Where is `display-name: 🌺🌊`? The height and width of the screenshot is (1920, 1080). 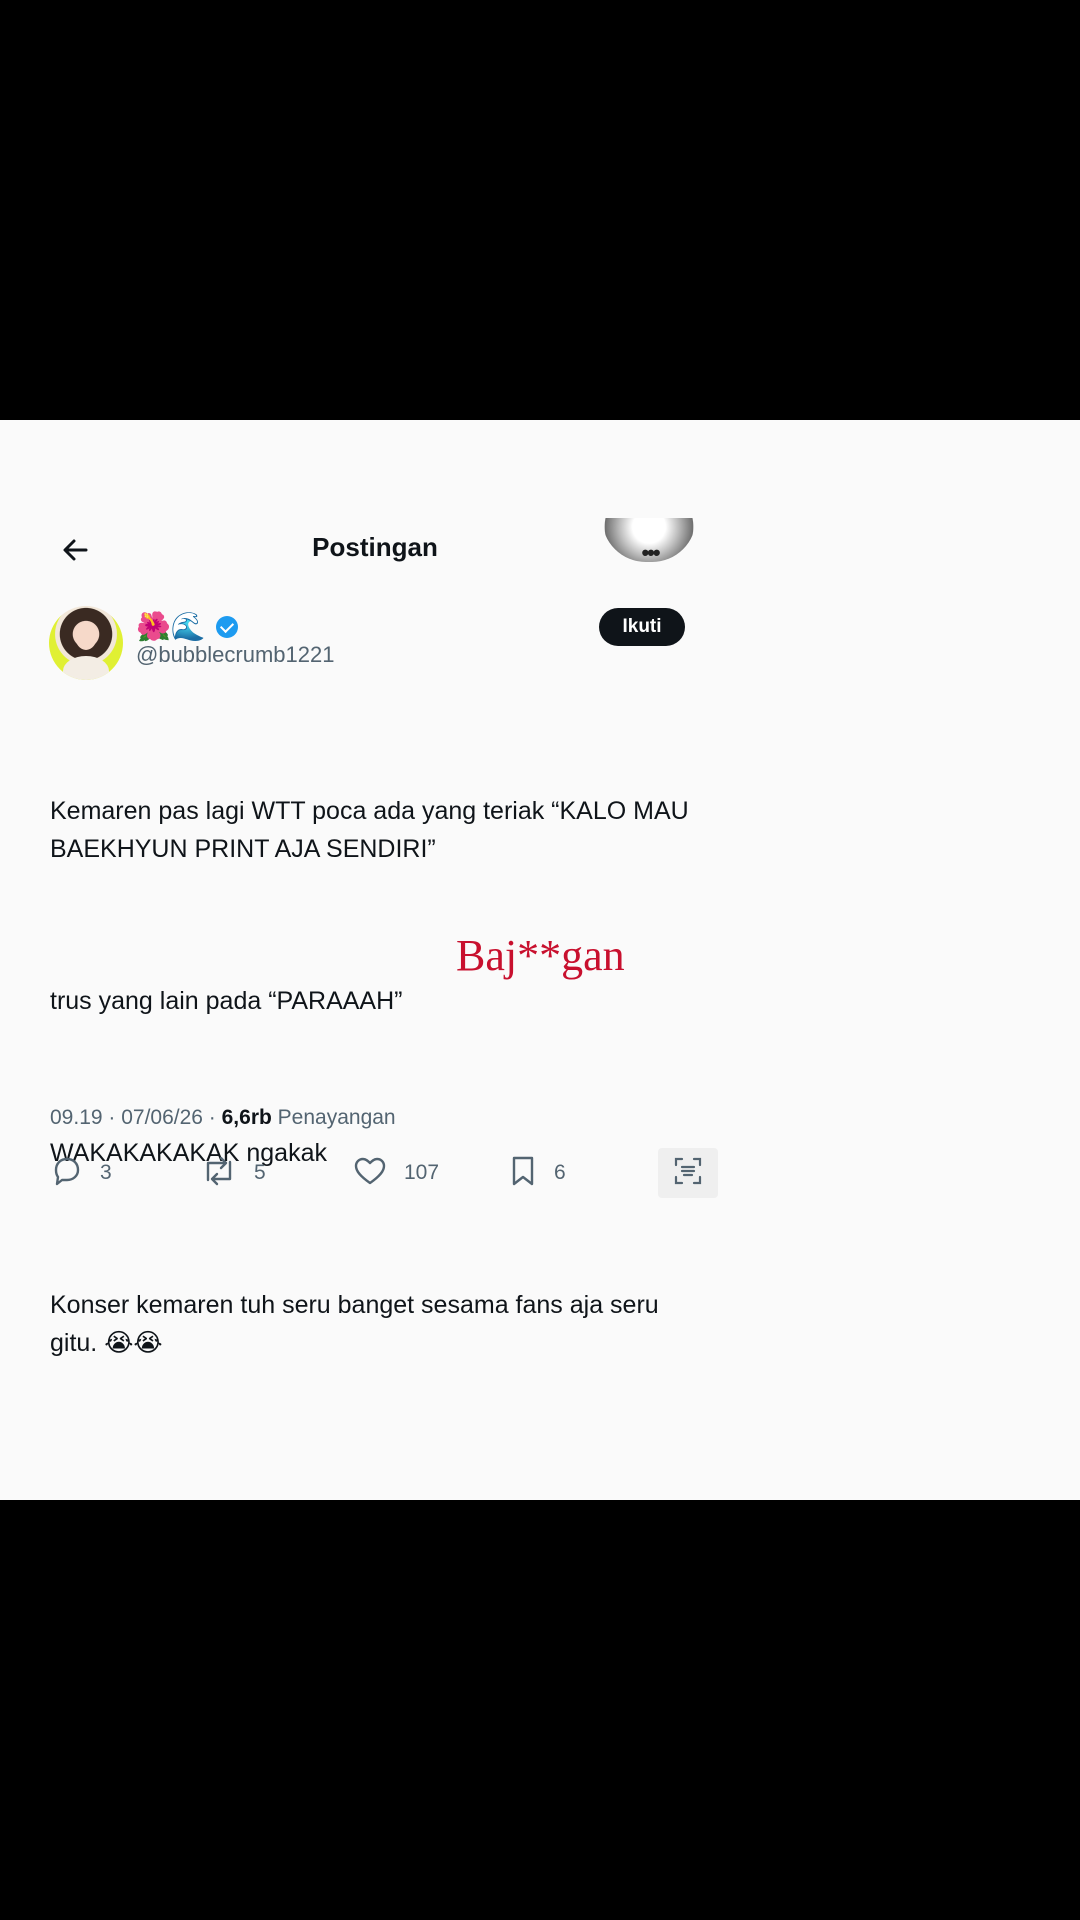 display-name: 🌺🌊 is located at coordinates (187, 627).